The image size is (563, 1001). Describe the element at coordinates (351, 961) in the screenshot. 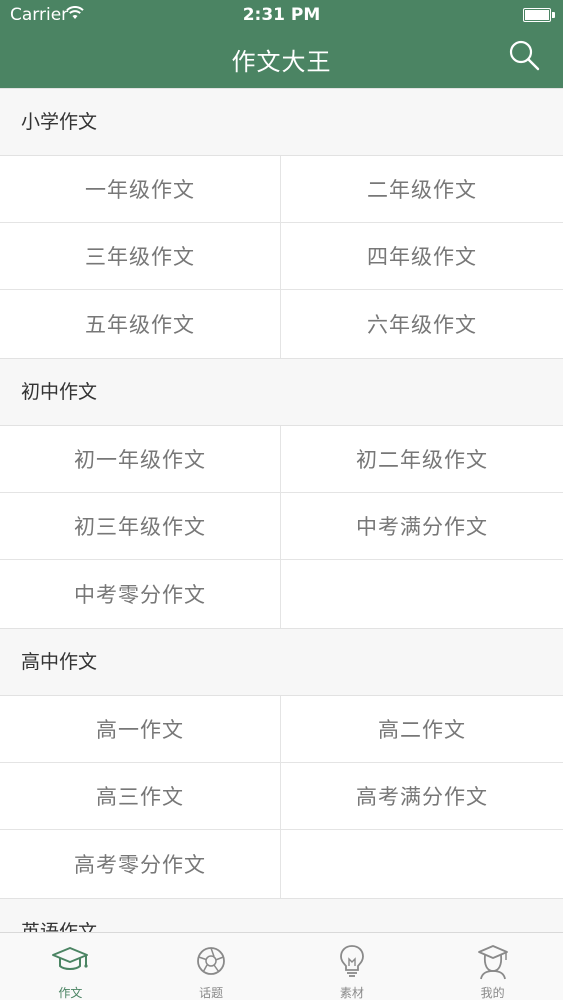

I see `lightbulb-icon` at that location.